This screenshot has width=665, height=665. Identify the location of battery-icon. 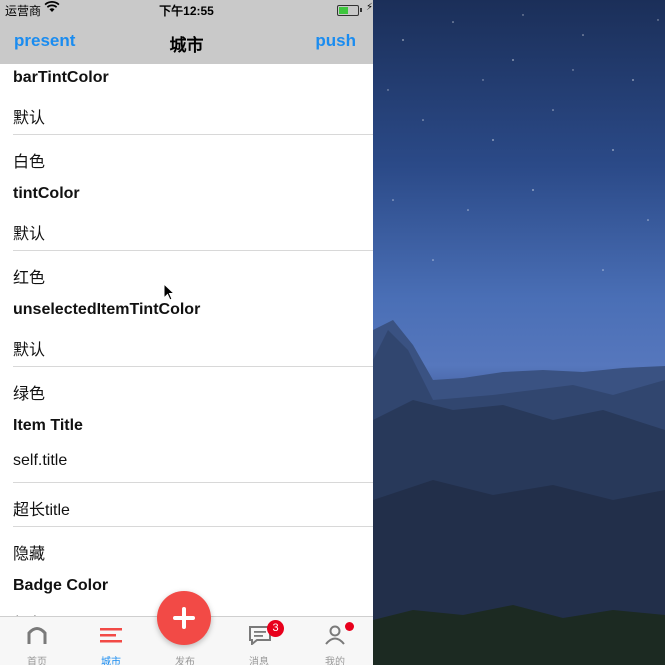
(349, 10).